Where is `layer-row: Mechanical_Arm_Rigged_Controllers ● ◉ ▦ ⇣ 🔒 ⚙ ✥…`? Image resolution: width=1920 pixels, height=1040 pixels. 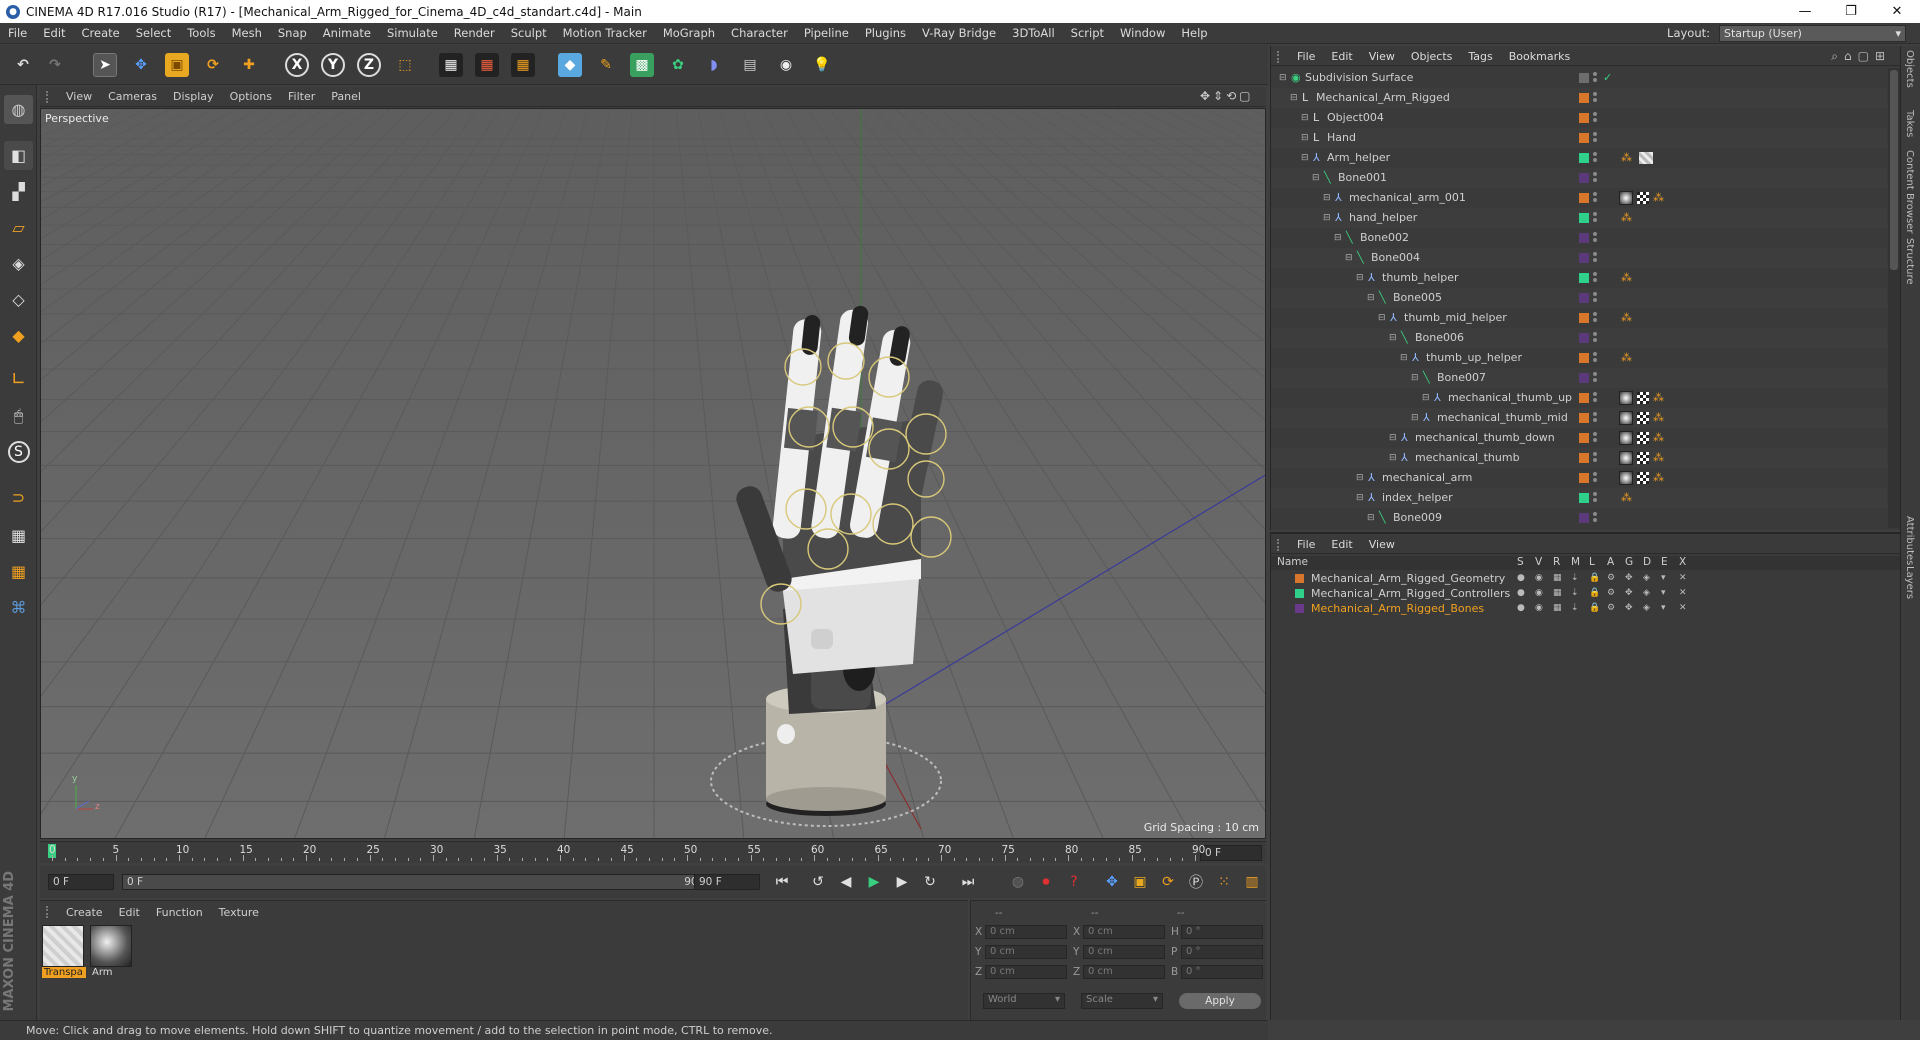 layer-row: Mechanical_Arm_Rigged_Controllers ● ◉ ▦ ⇣ 🔒 ⚙ ✥… is located at coordinates (1586, 593).